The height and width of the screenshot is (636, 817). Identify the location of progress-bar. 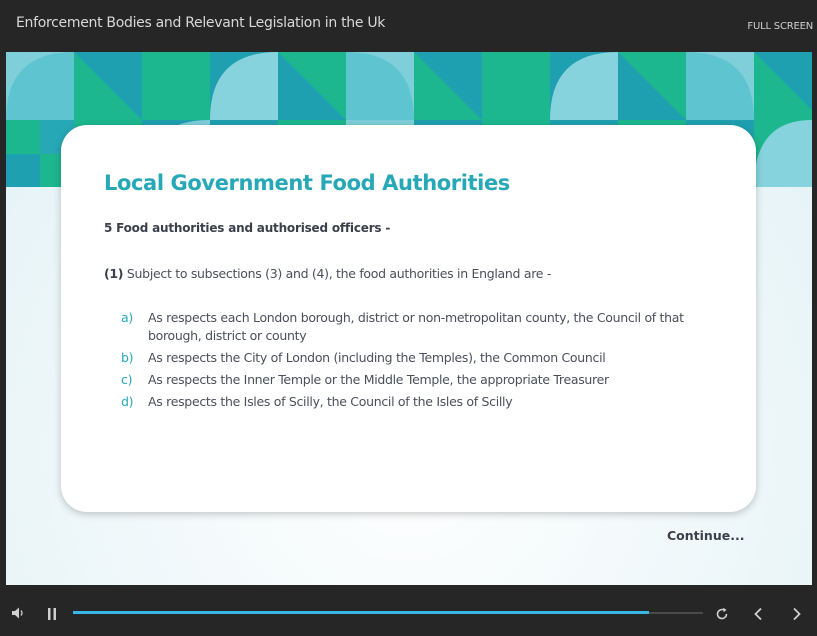
(388, 612).